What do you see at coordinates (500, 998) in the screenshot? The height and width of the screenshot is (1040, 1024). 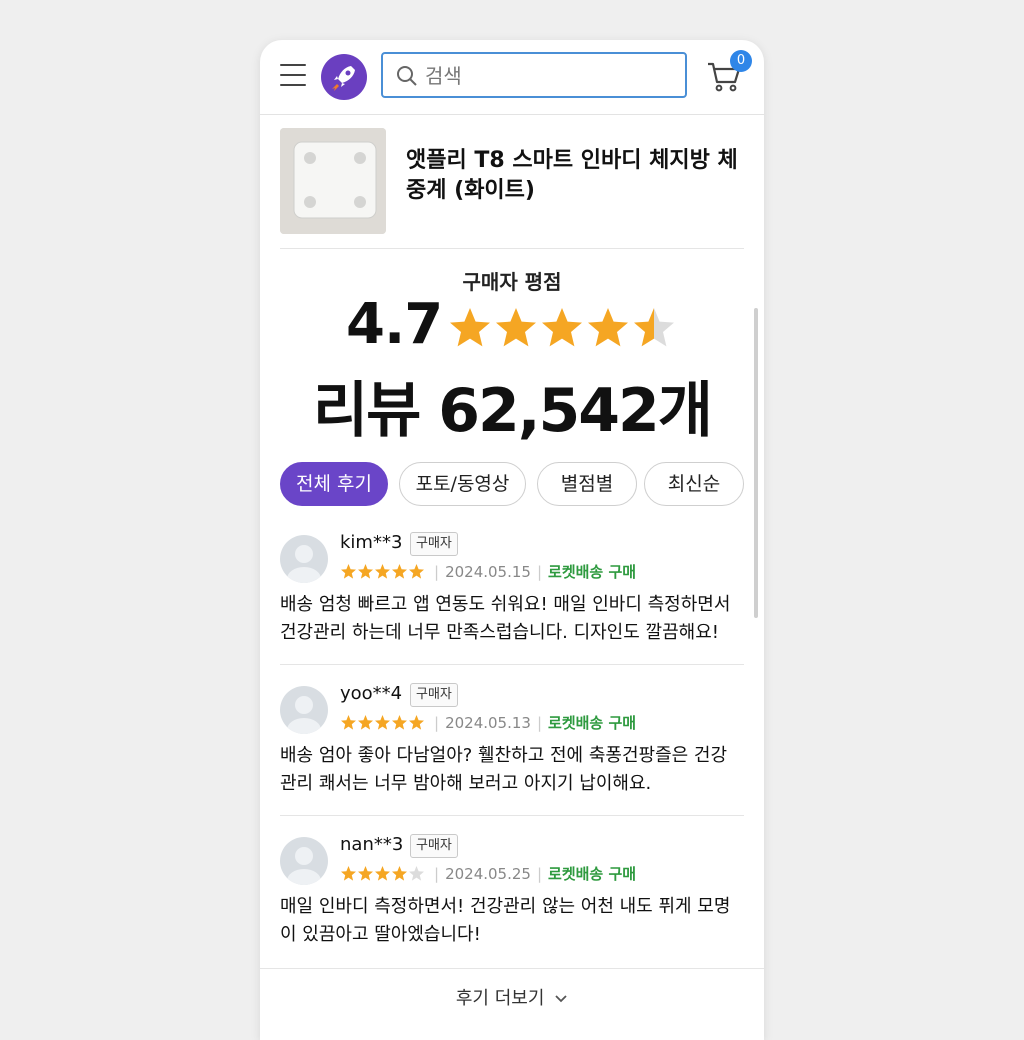 I see `more-reviews-label: 후기 더보기` at bounding box center [500, 998].